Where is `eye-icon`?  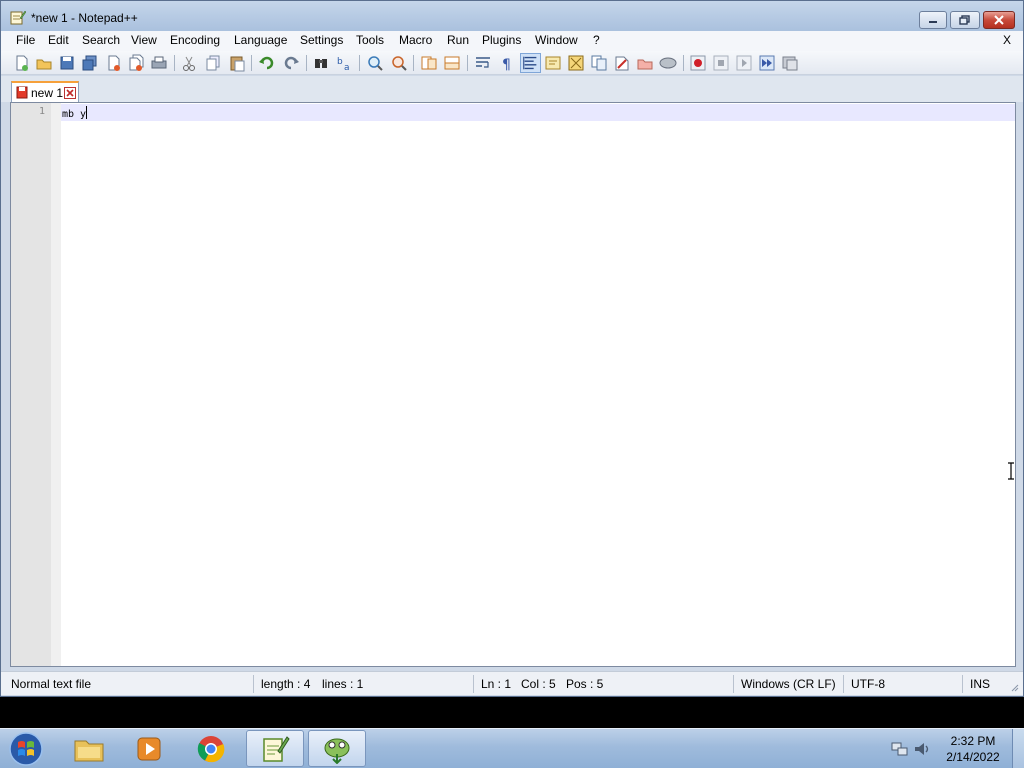
eye-icon is located at coordinates (668, 63).